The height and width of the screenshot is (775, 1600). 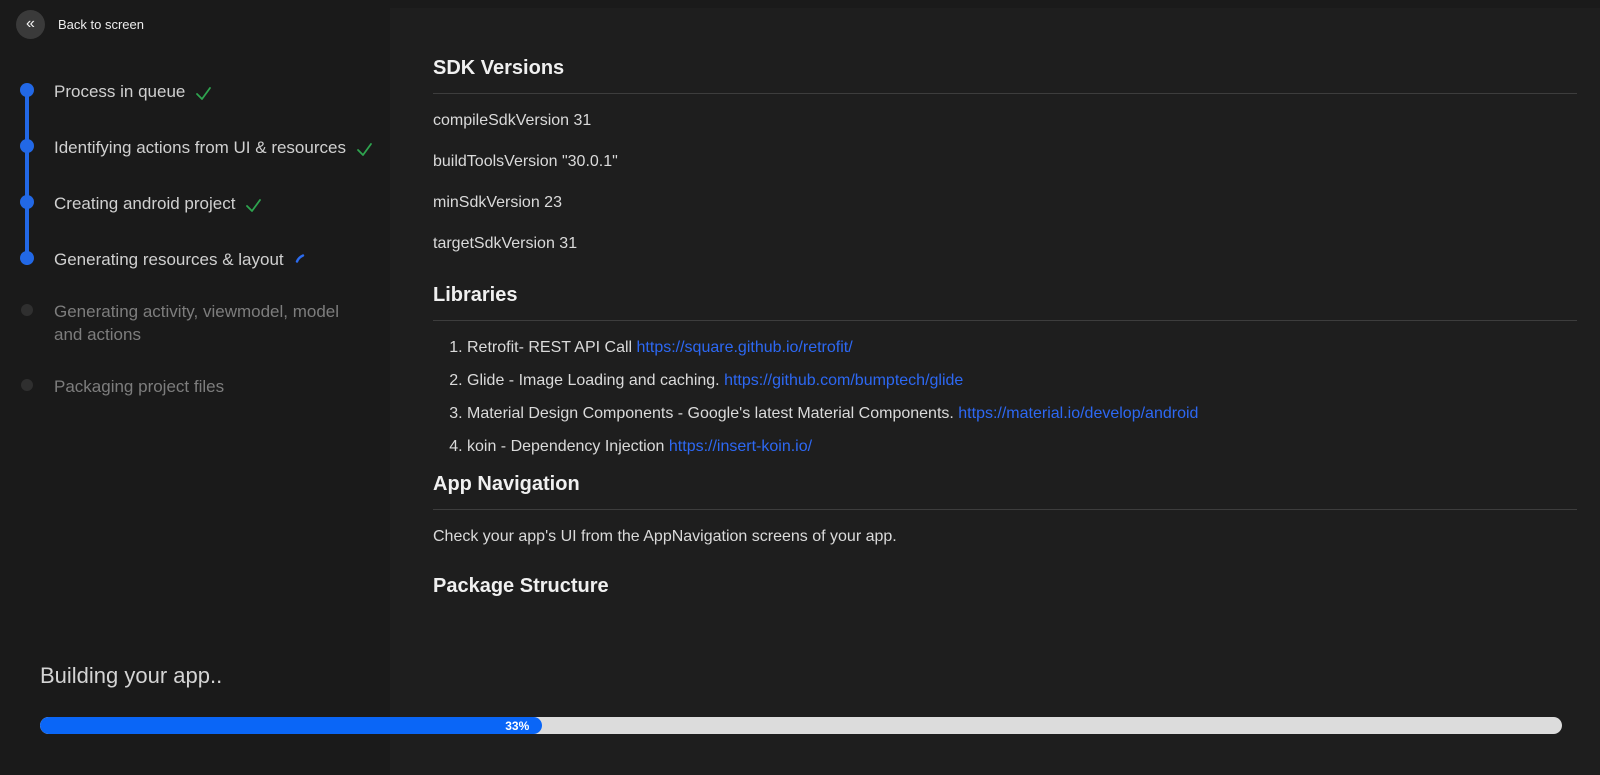 I want to click on build-progress-bar: 33%, so click(x=801, y=725).